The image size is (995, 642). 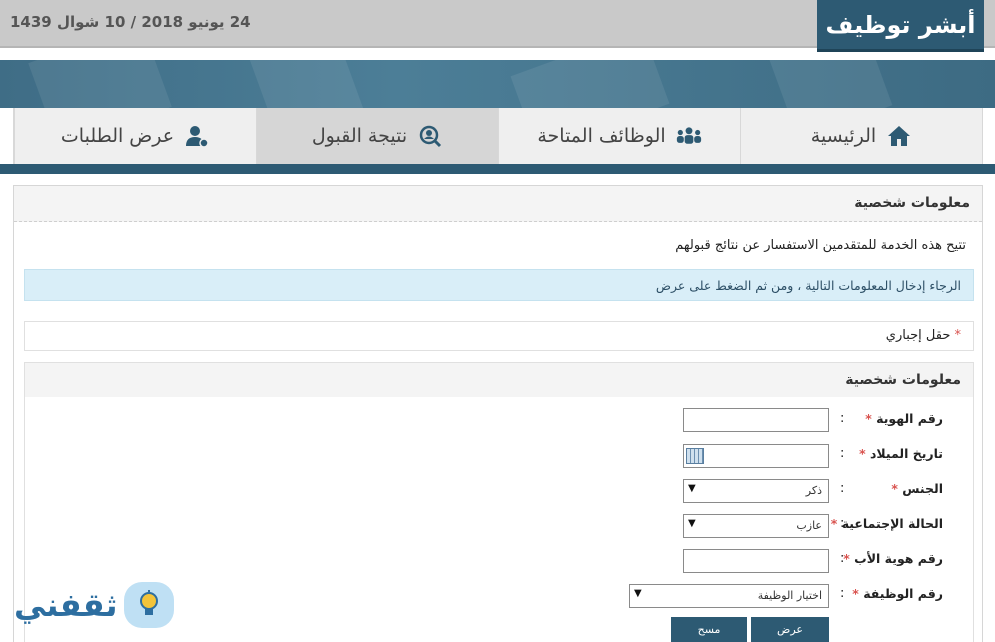 I want to click on birth-date-input, so click(x=756, y=456).